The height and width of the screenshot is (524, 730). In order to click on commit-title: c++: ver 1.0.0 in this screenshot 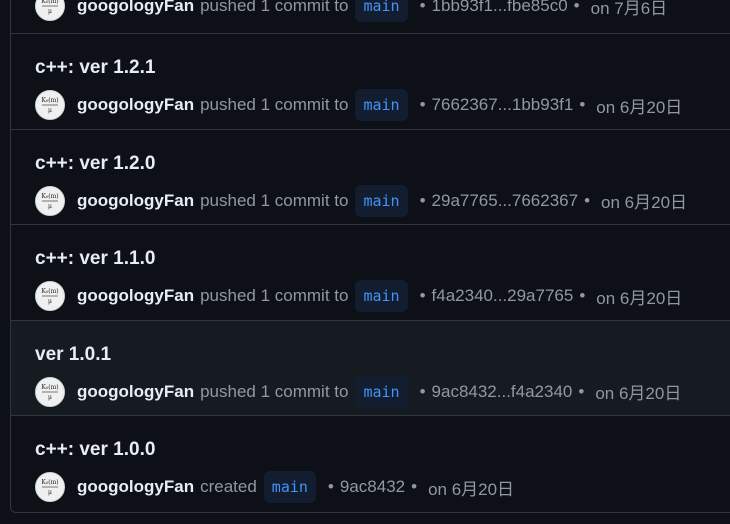, I will do `click(95, 450)`.